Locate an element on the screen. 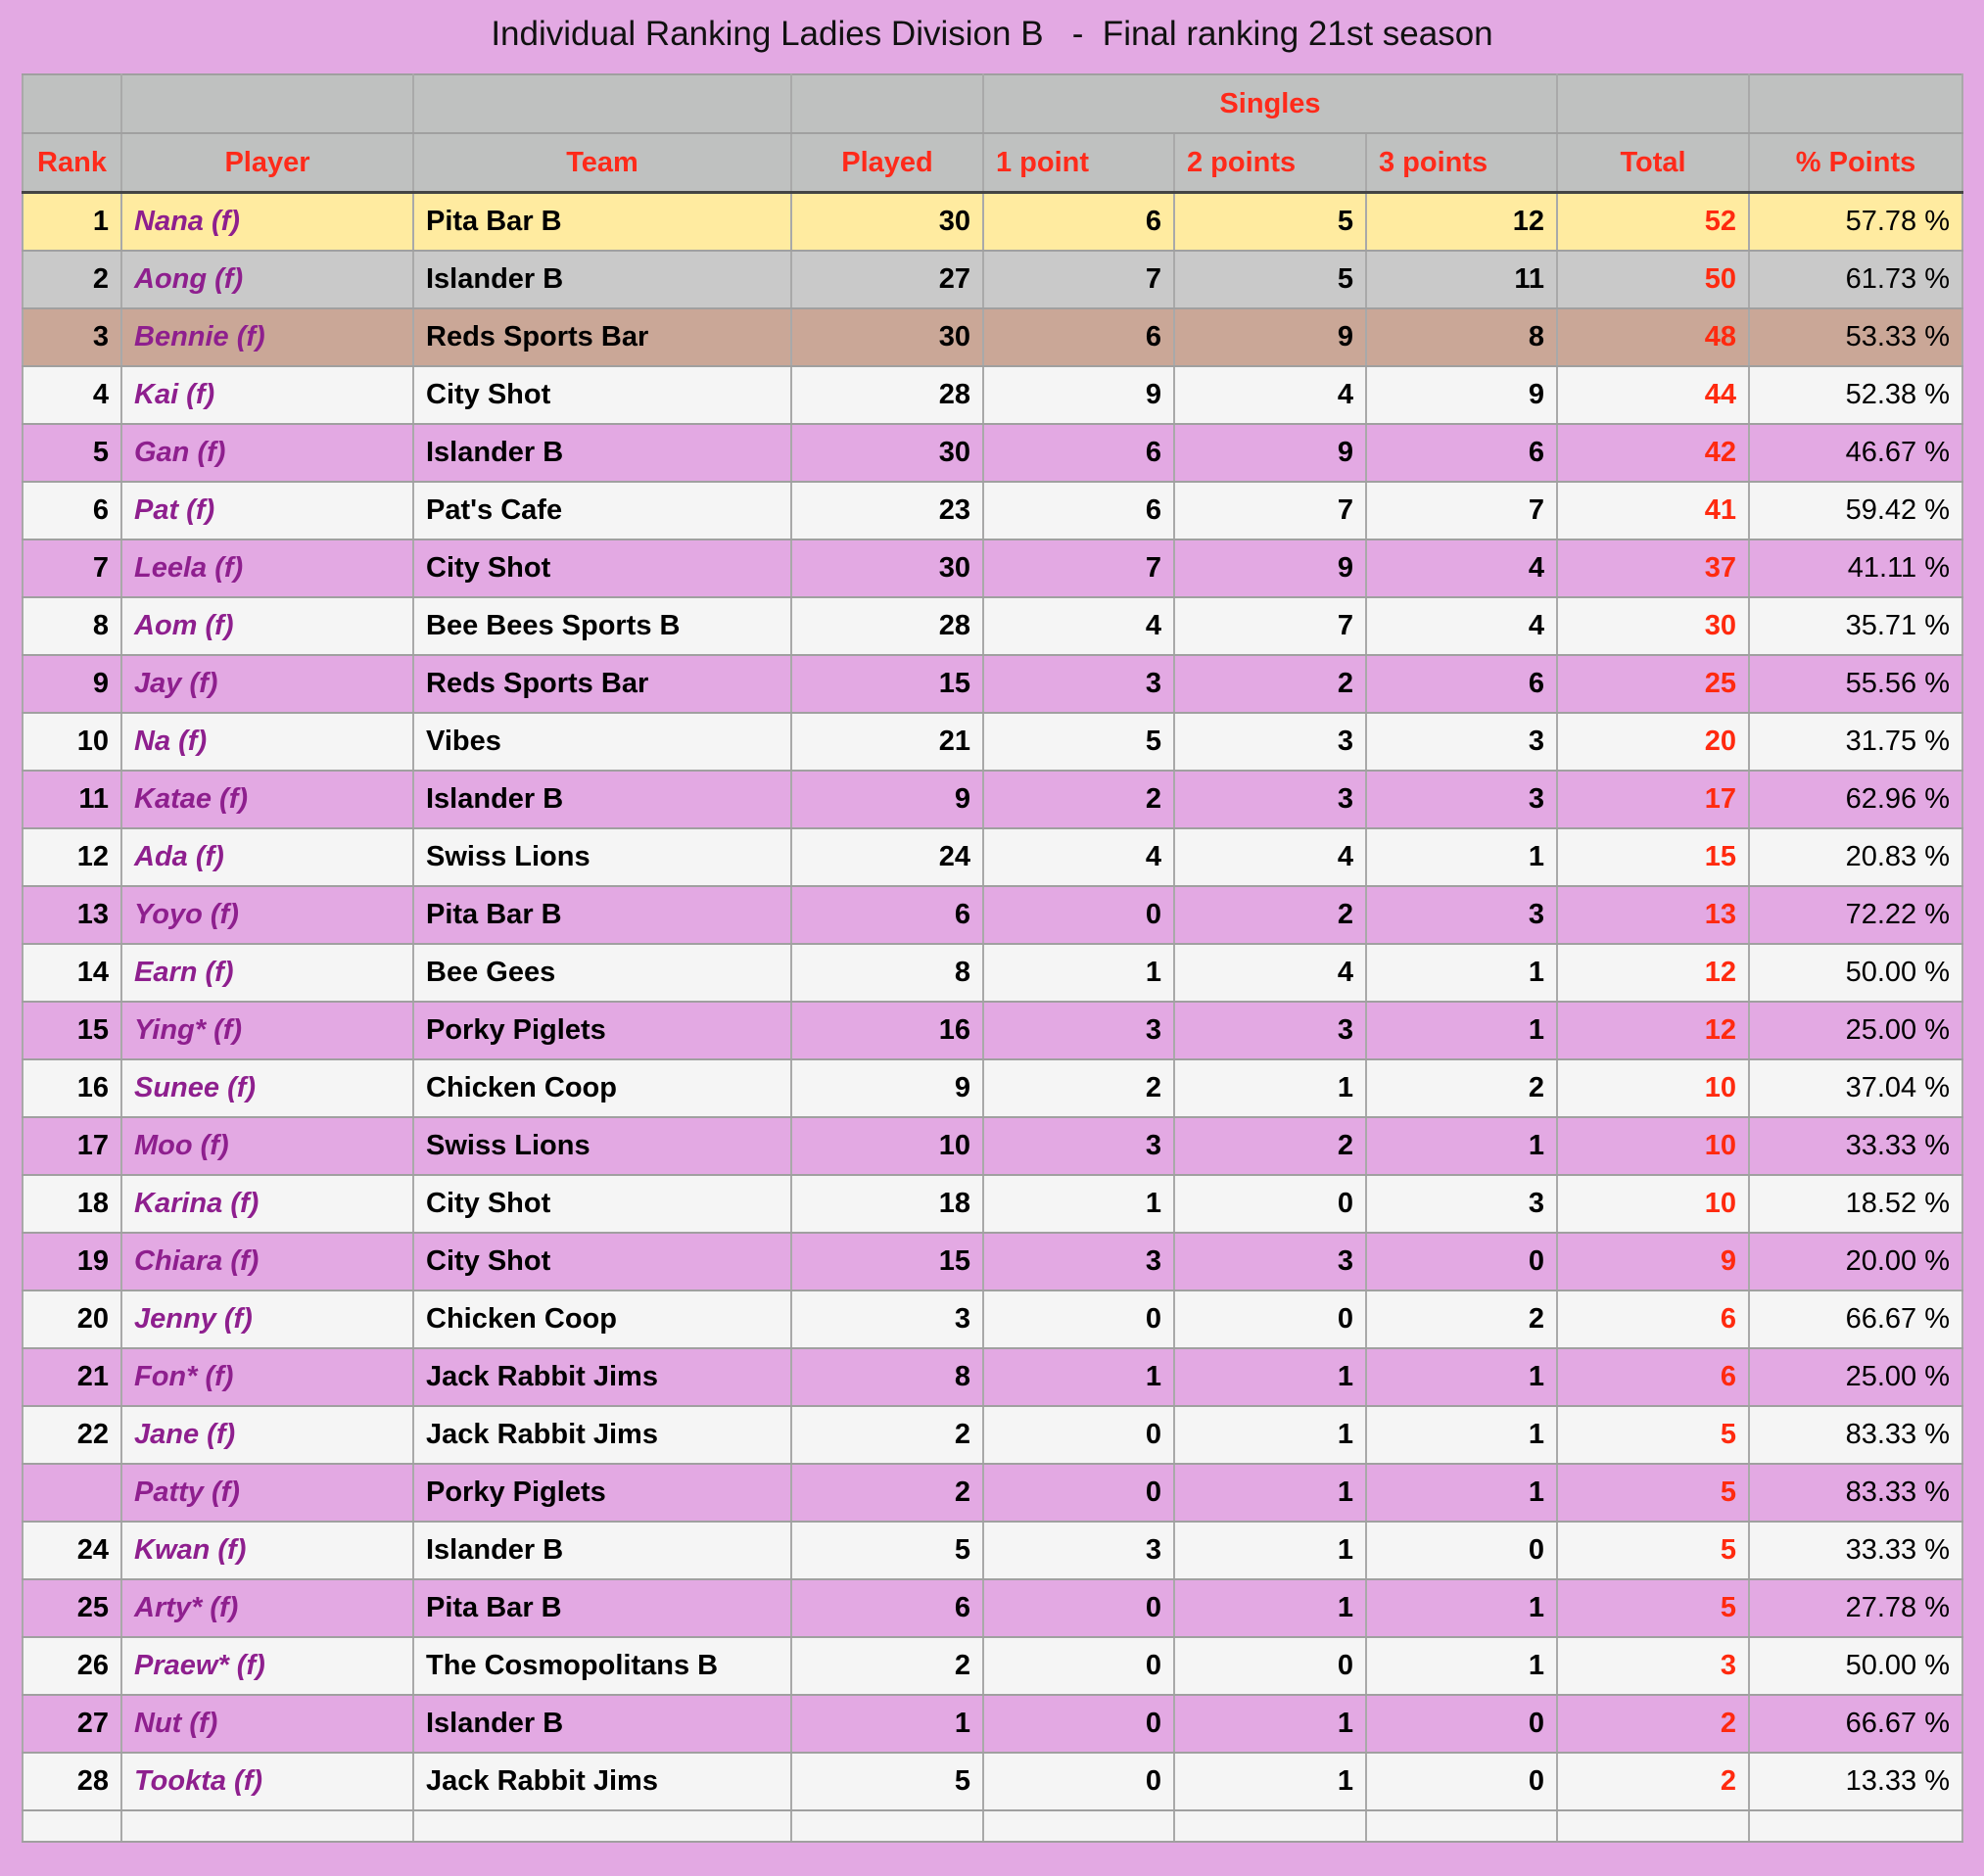 This screenshot has width=1984, height=1876. cell-rank: 12 is located at coordinates (72, 857).